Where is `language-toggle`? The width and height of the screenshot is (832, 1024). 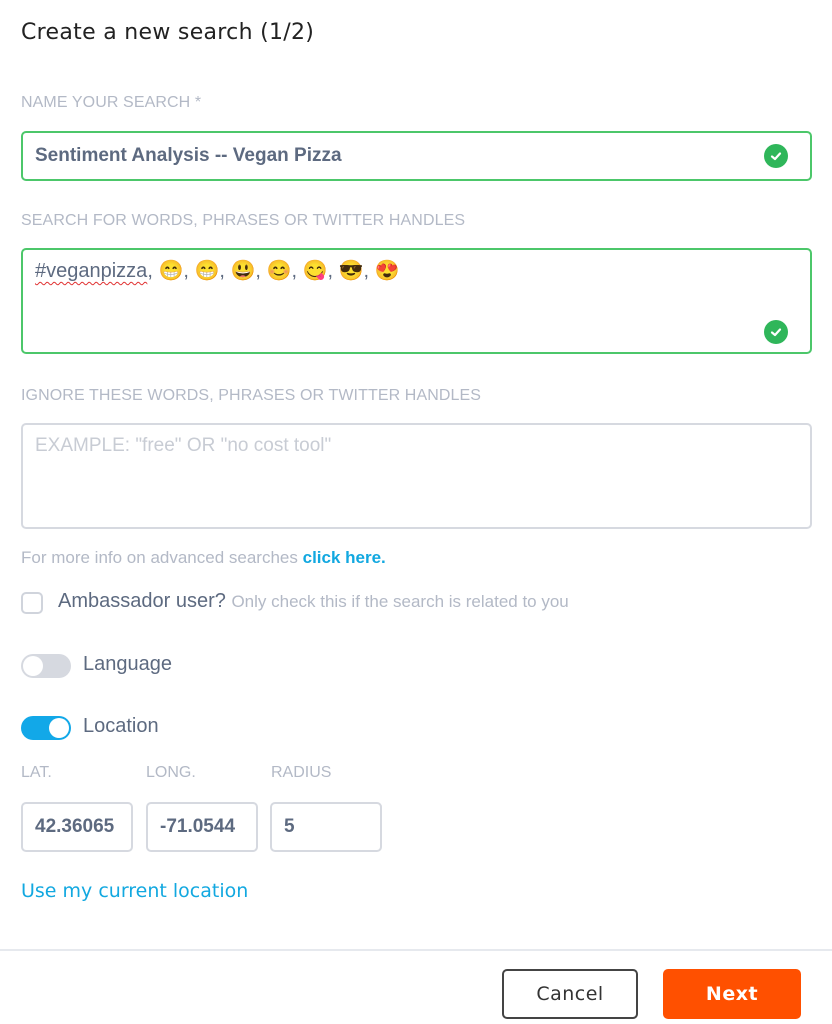
language-toggle is located at coordinates (46, 666).